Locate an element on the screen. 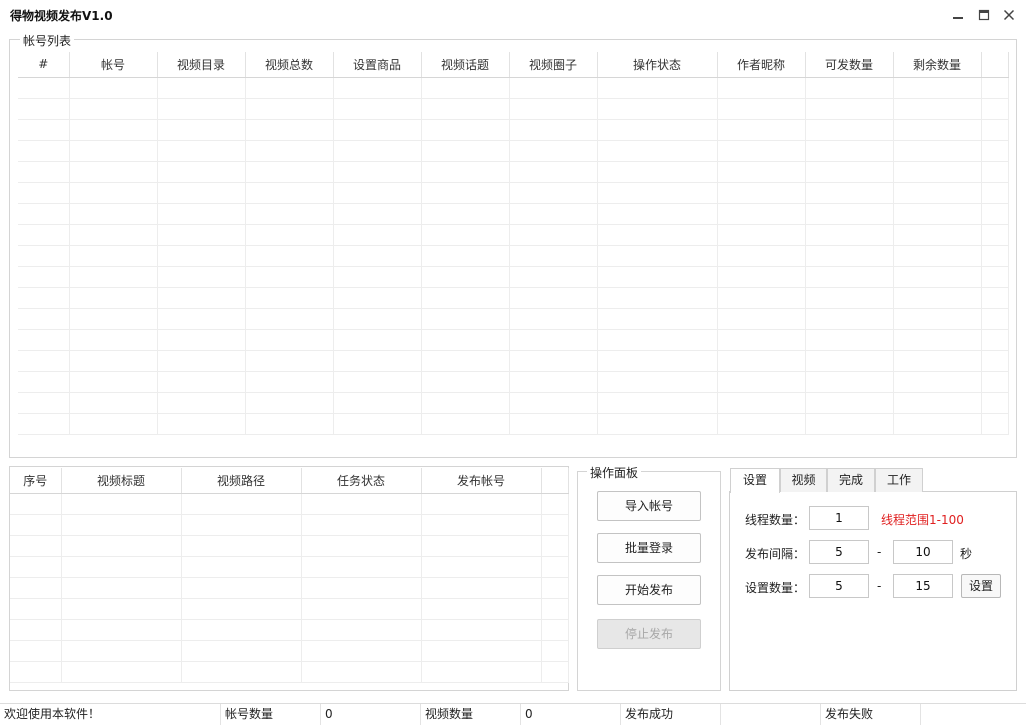 The image size is (1026, 725). tab-done: 完成 is located at coordinates (851, 480).